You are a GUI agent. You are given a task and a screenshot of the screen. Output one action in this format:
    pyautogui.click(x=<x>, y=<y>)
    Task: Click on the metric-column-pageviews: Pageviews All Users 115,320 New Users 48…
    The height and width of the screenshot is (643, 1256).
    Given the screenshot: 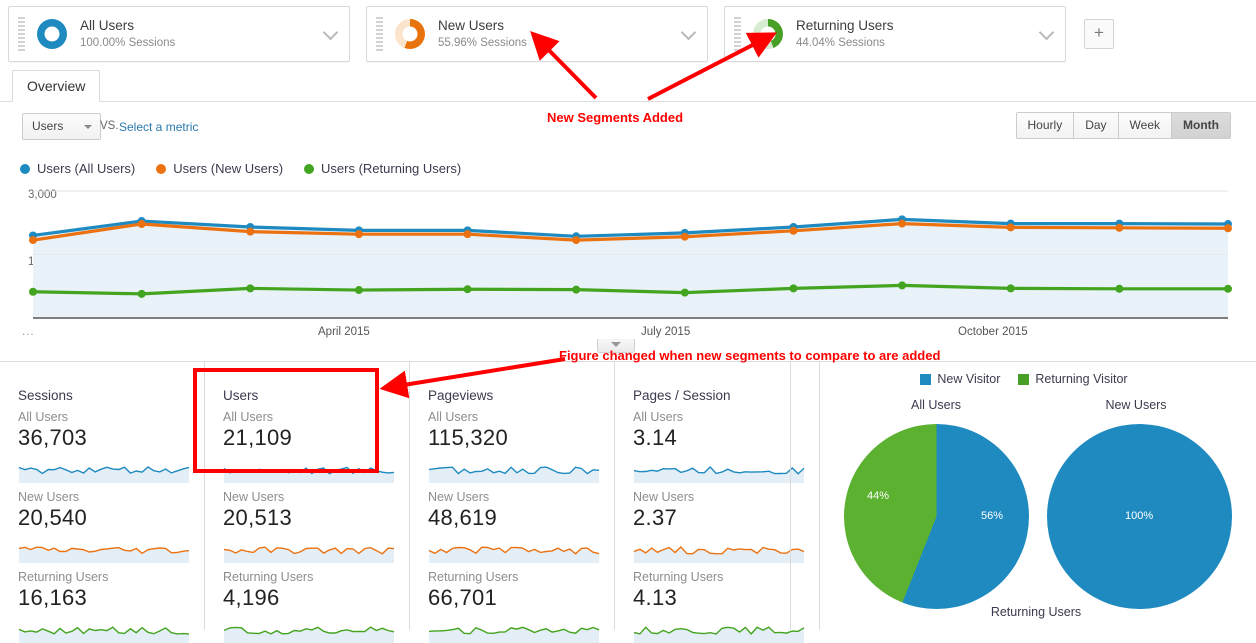 What is the action you would take?
    pyautogui.click(x=512, y=502)
    